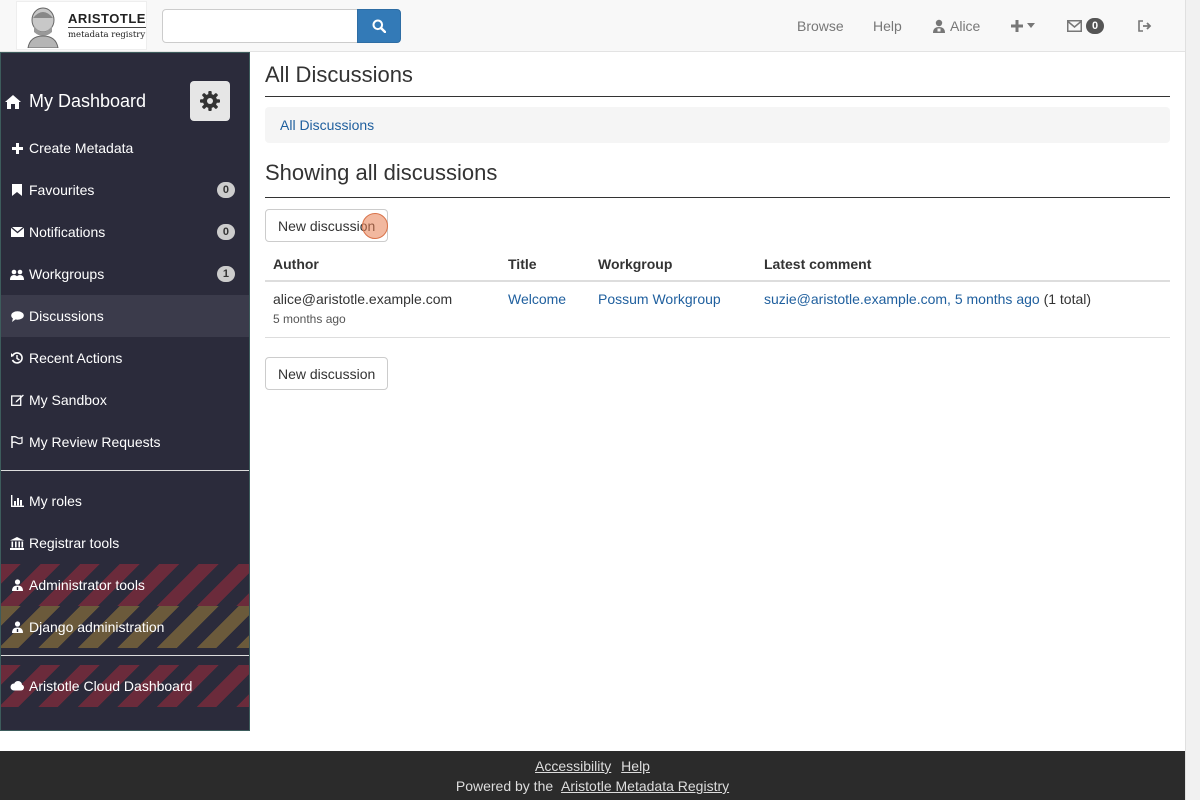  I want to click on sidebar-item-registrar-tools: Registrar tools, so click(125, 543).